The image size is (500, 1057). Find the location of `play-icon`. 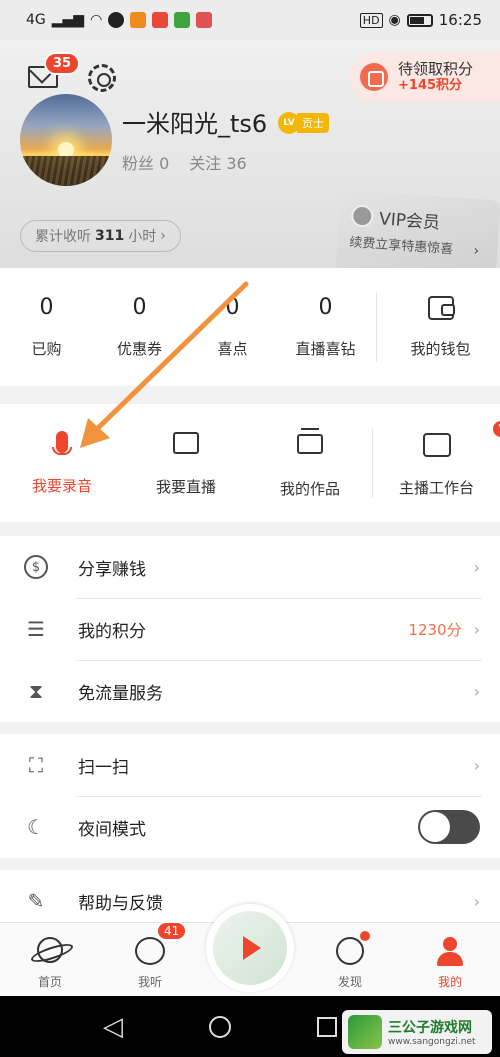

play-icon is located at coordinates (252, 948).